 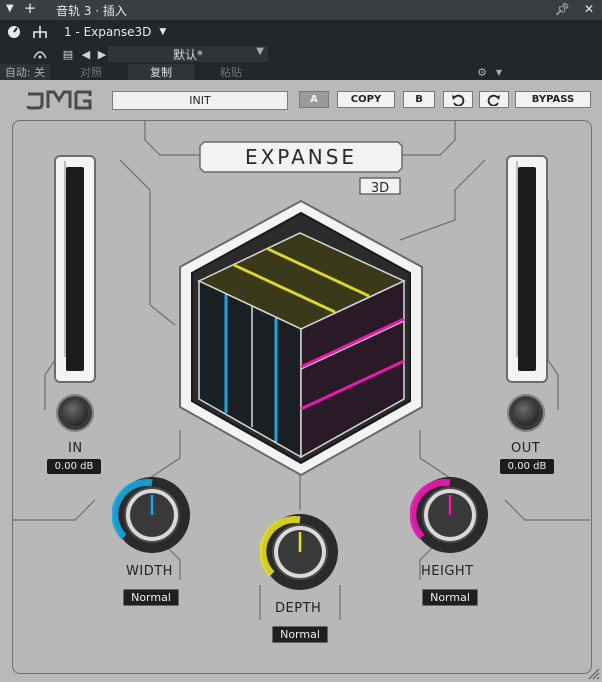 I want to click on input-meter-well, so click(x=75, y=269).